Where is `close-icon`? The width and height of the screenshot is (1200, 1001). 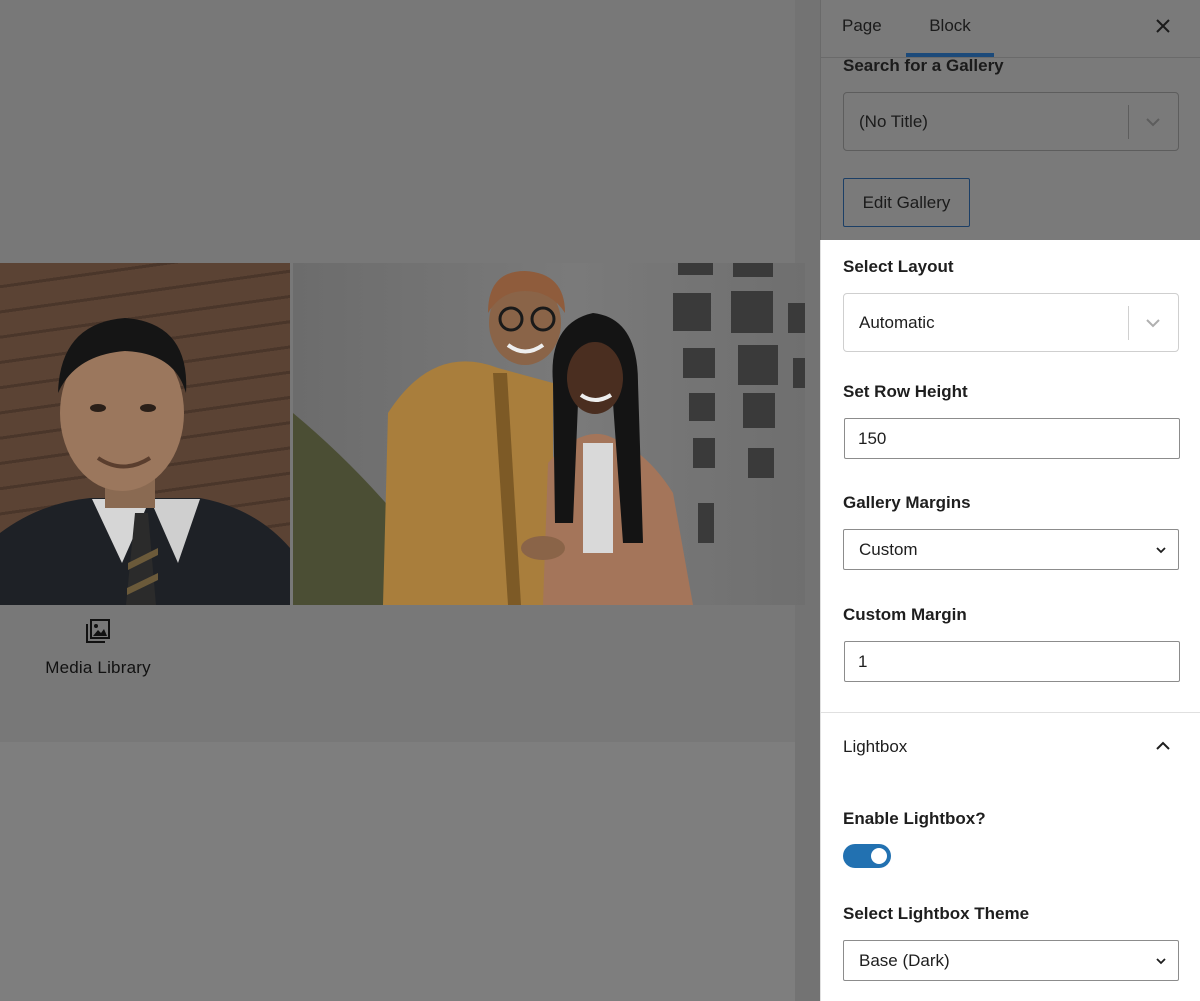 close-icon is located at coordinates (1163, 26).